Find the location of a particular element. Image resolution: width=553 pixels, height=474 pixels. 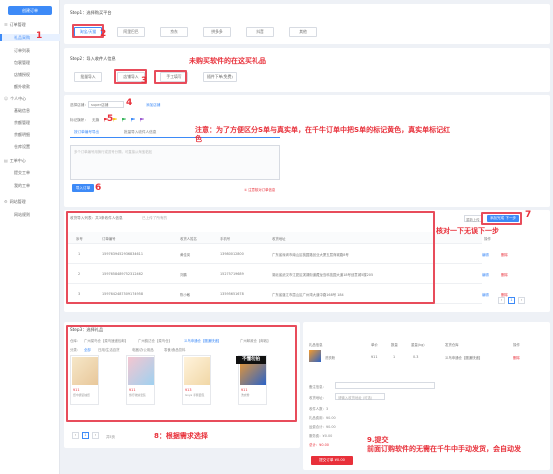

table-page-prev: ‹ is located at coordinates (501, 300).